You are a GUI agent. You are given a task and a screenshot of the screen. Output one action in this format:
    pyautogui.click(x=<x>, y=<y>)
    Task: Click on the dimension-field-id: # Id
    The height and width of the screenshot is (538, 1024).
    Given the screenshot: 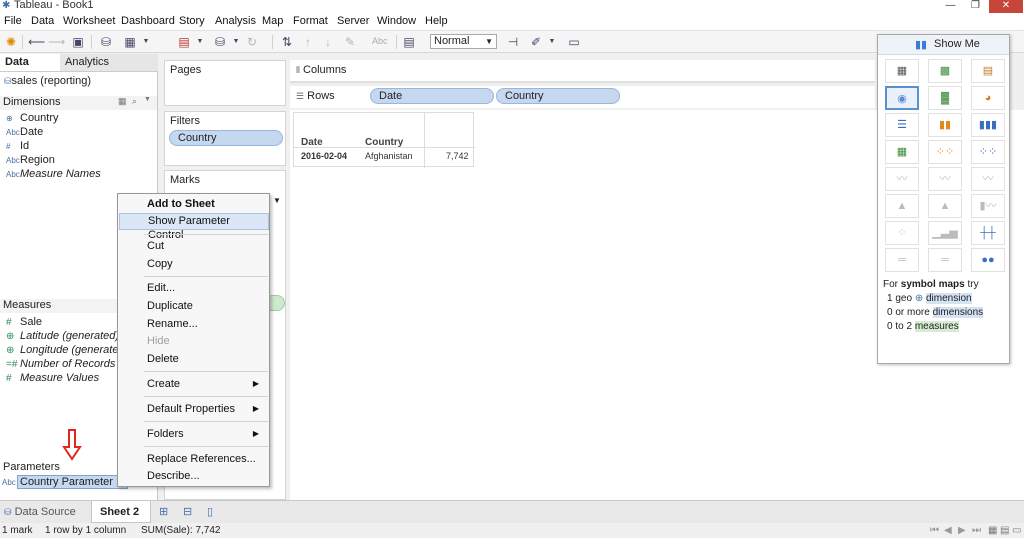 What is the action you would take?
    pyautogui.click(x=17, y=146)
    